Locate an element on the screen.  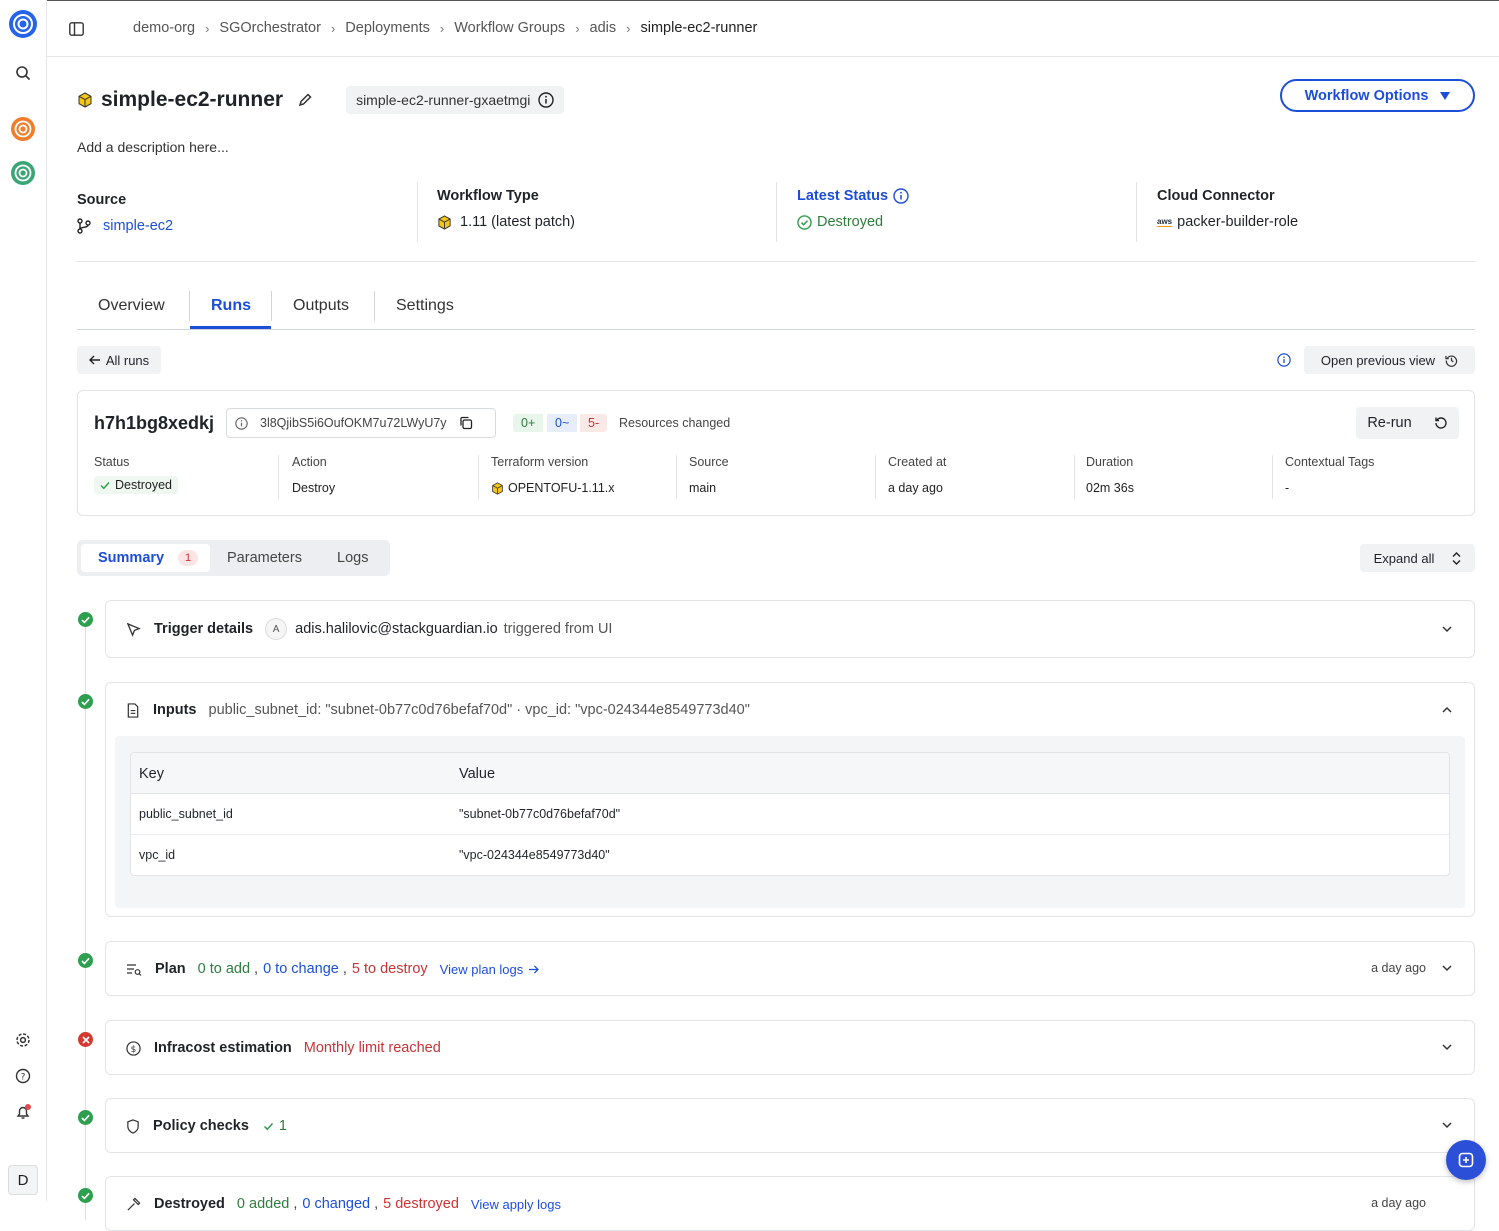
help-icon: ? is located at coordinates (23, 1076).